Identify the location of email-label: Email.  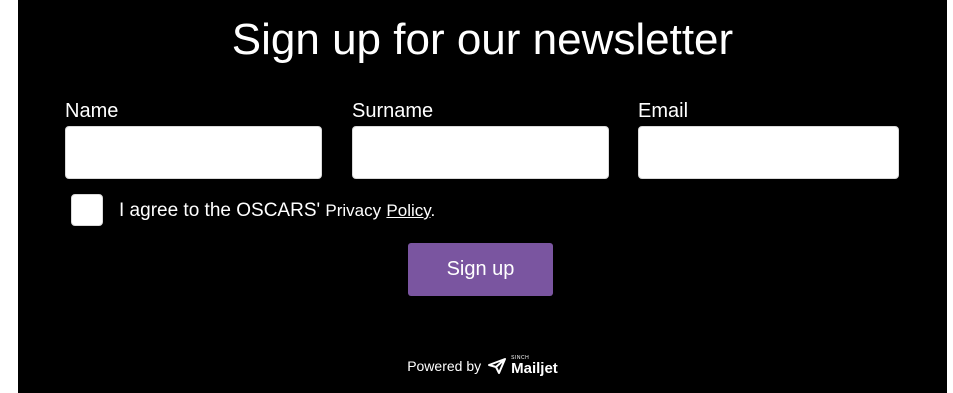
(663, 111).